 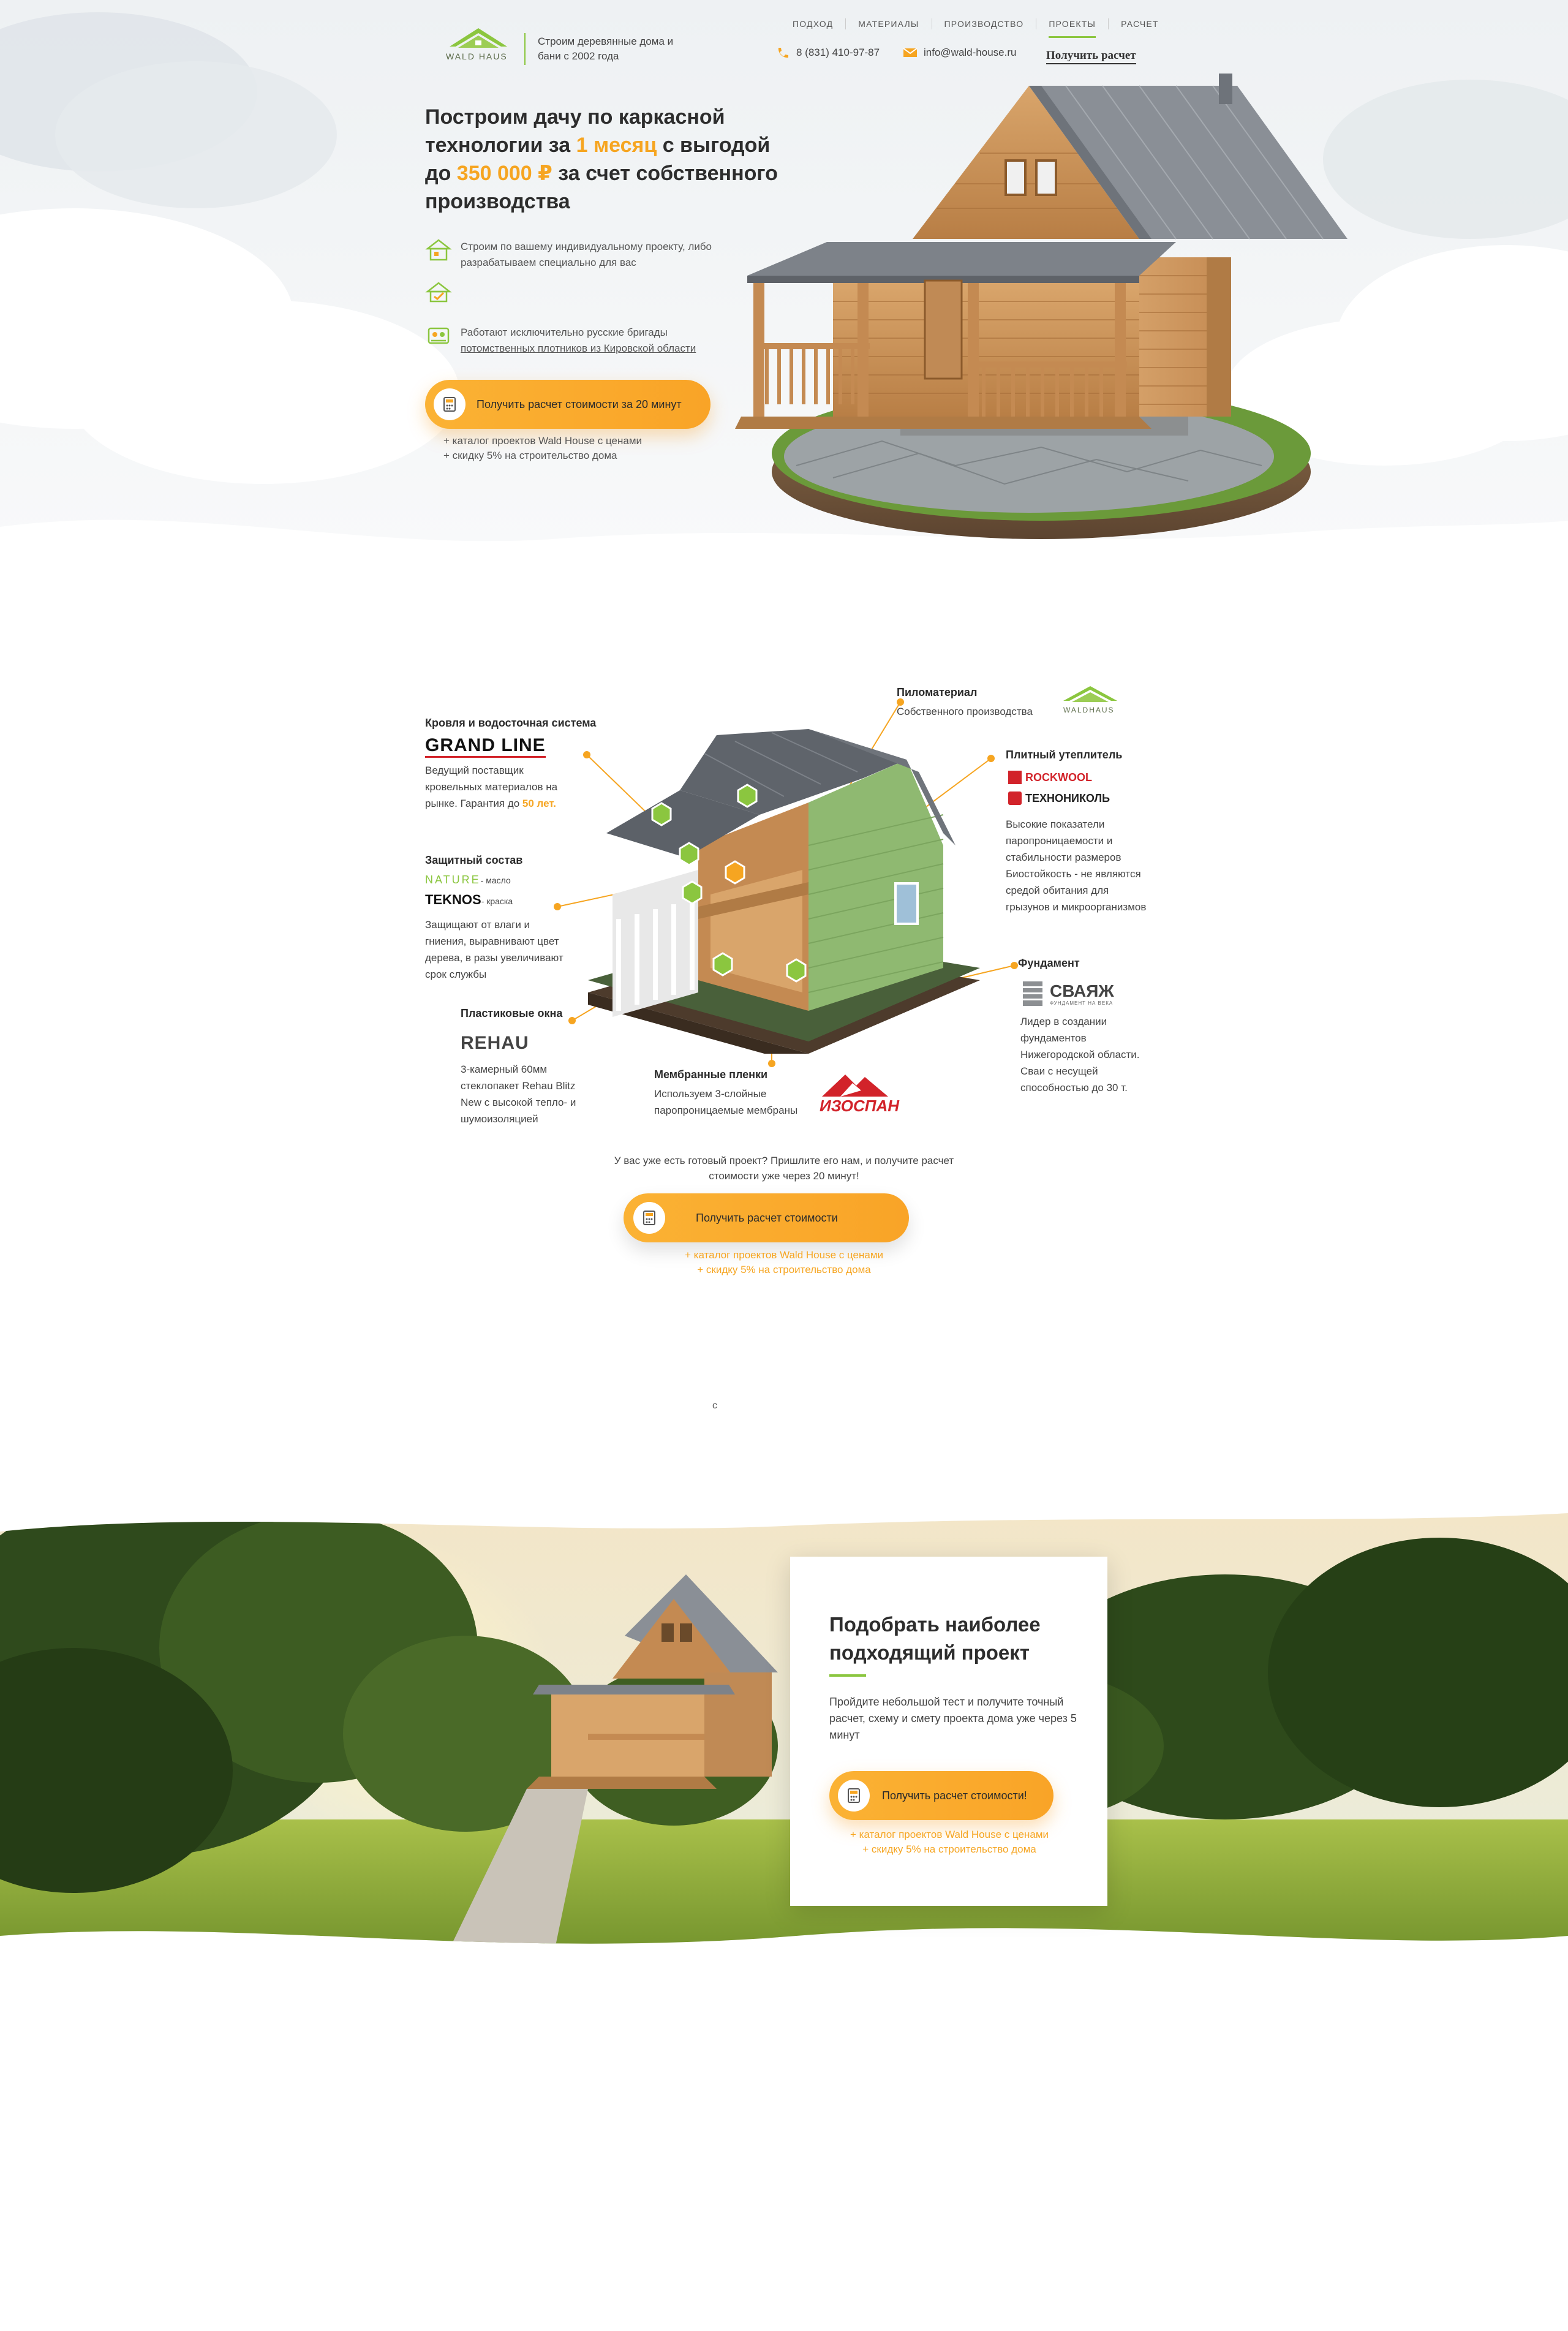 What do you see at coordinates (1091, 56) in the screenshot?
I see `get-calc-link: Получить расчет` at bounding box center [1091, 56].